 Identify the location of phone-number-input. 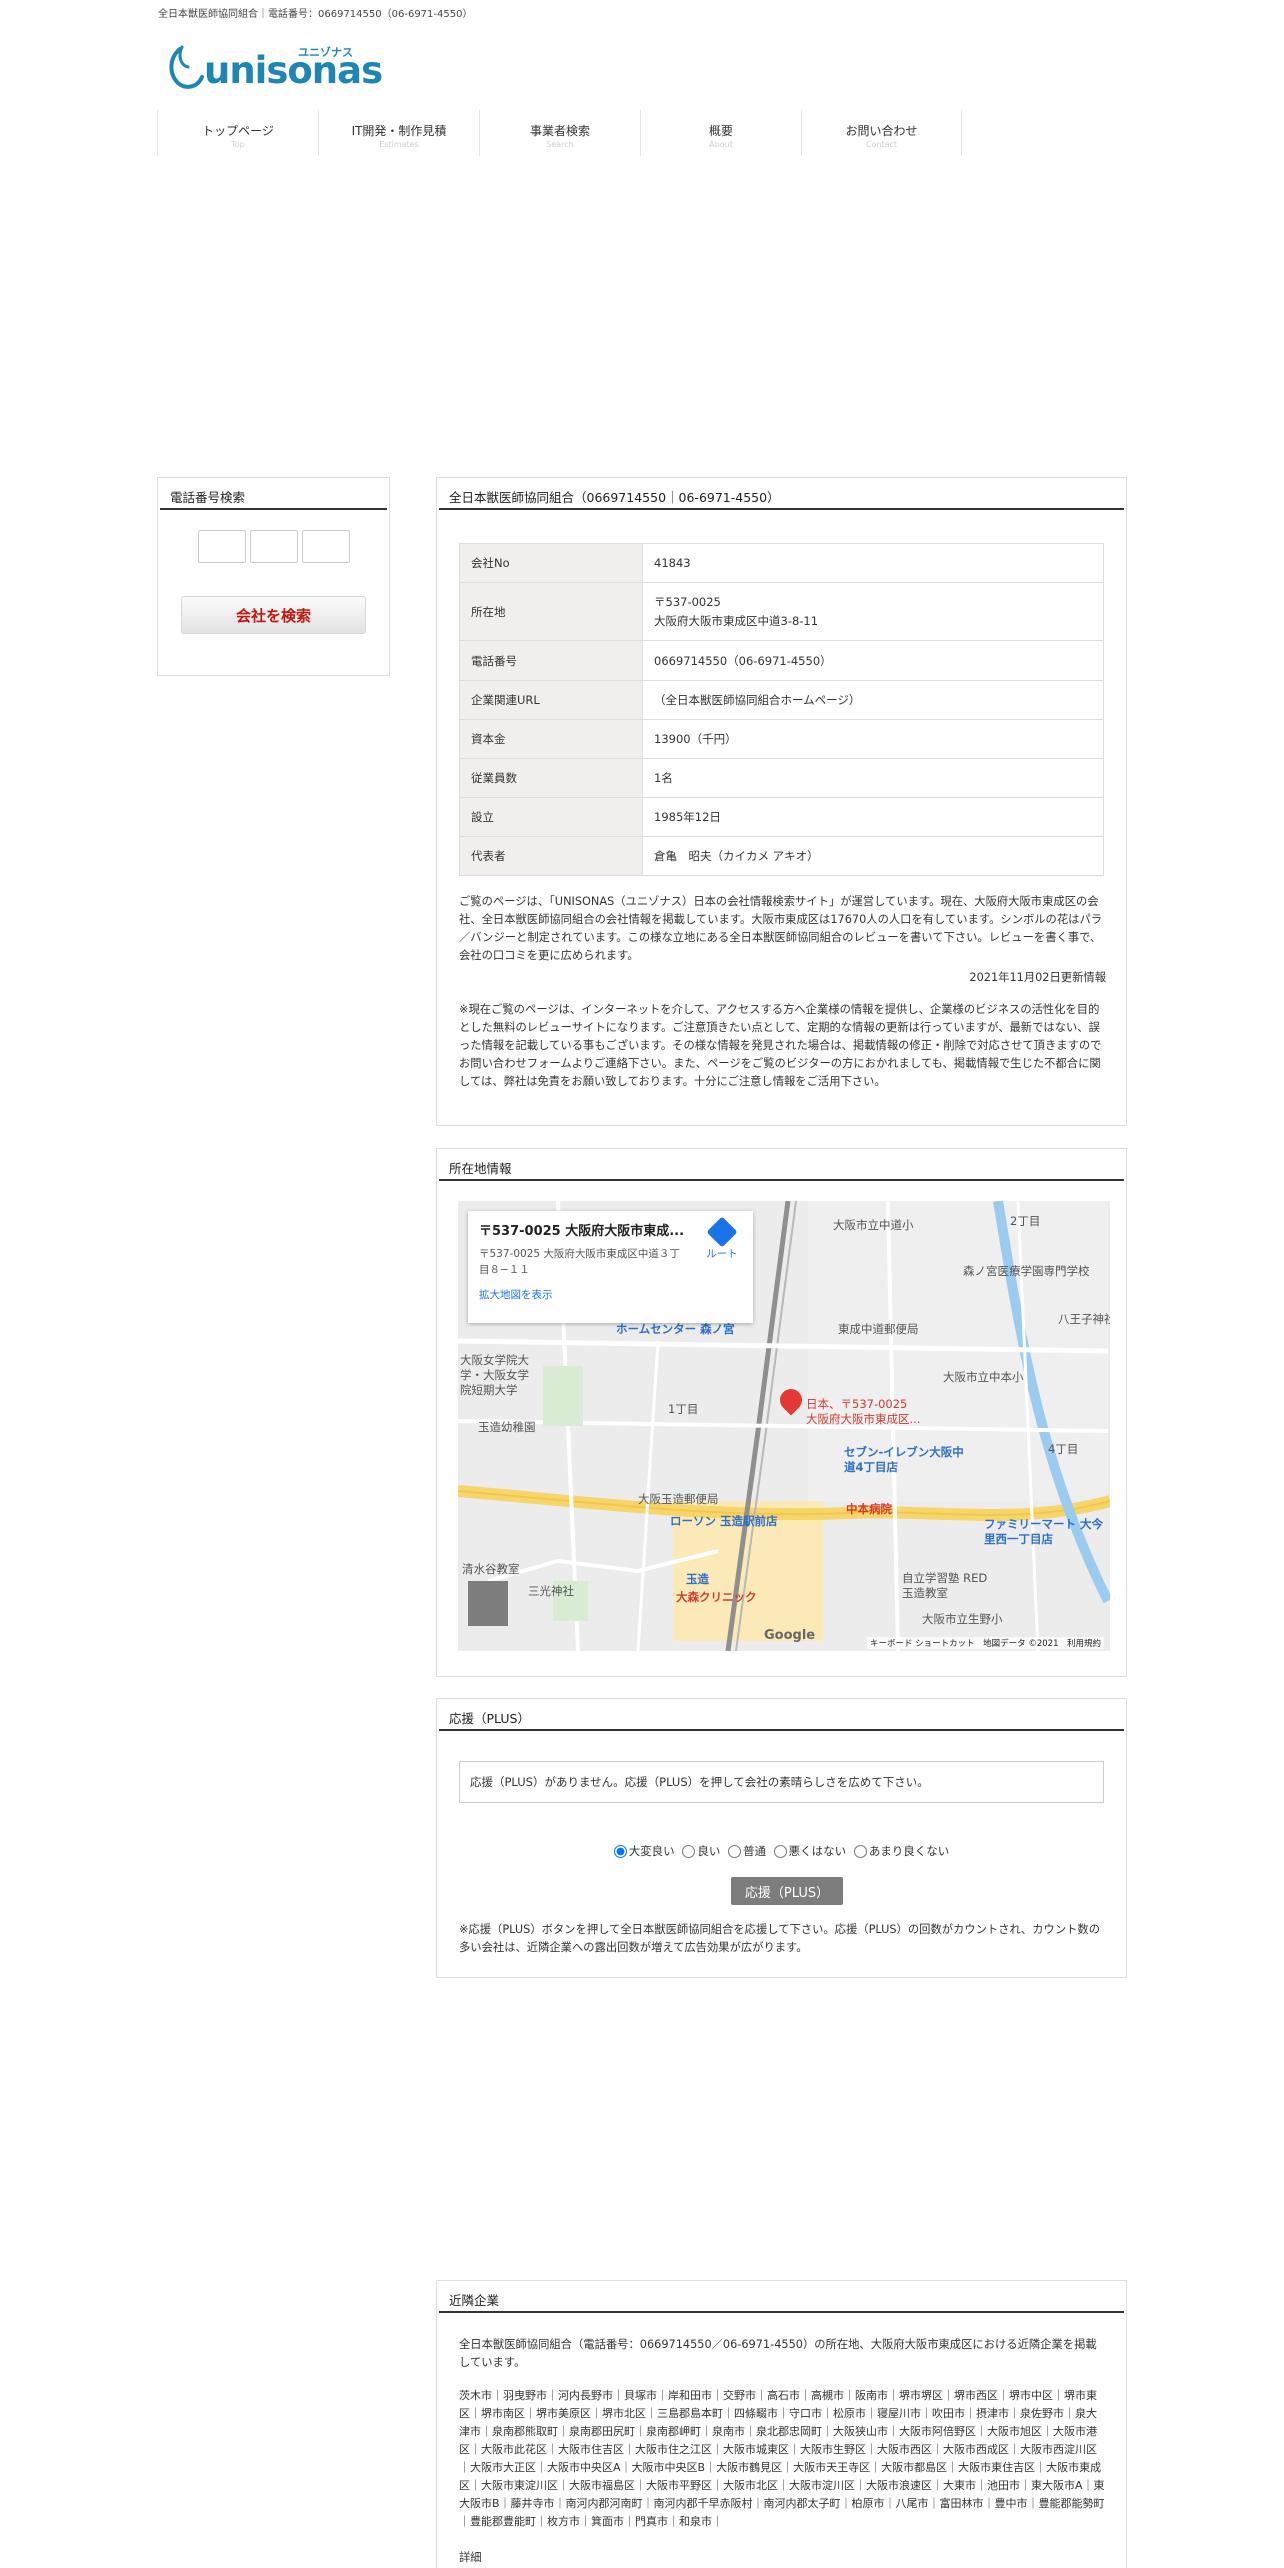
(325, 546).